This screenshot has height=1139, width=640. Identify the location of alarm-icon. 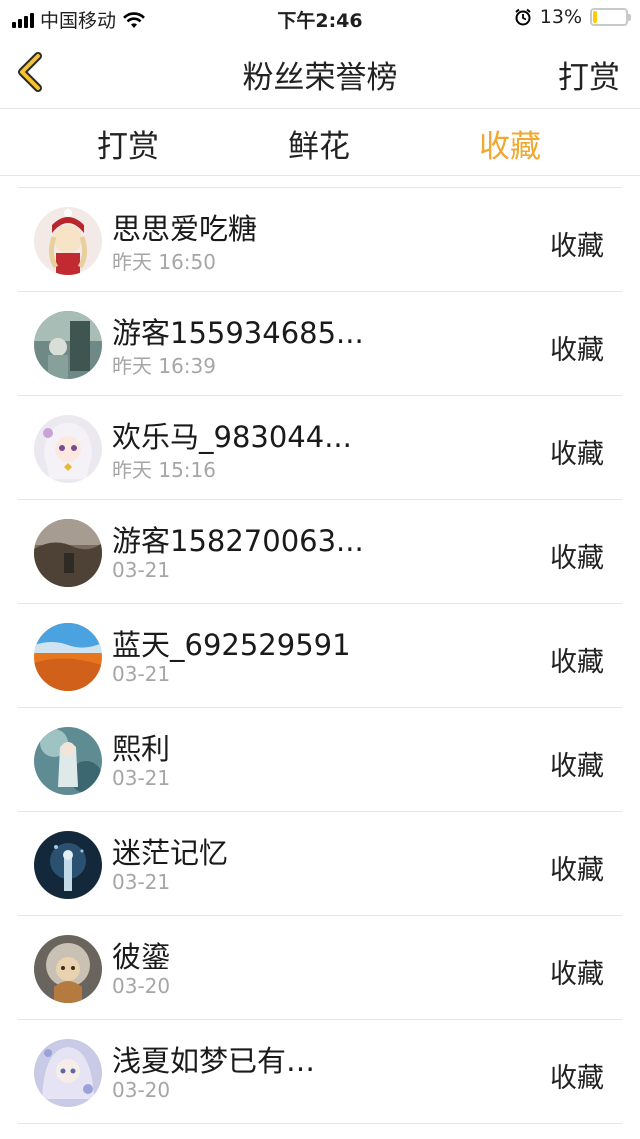
(523, 17).